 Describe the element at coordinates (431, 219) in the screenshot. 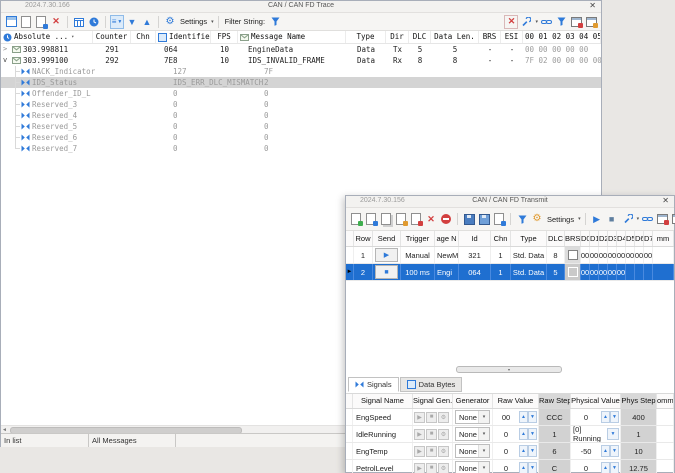

I see `delete-icon: ✕` at that location.